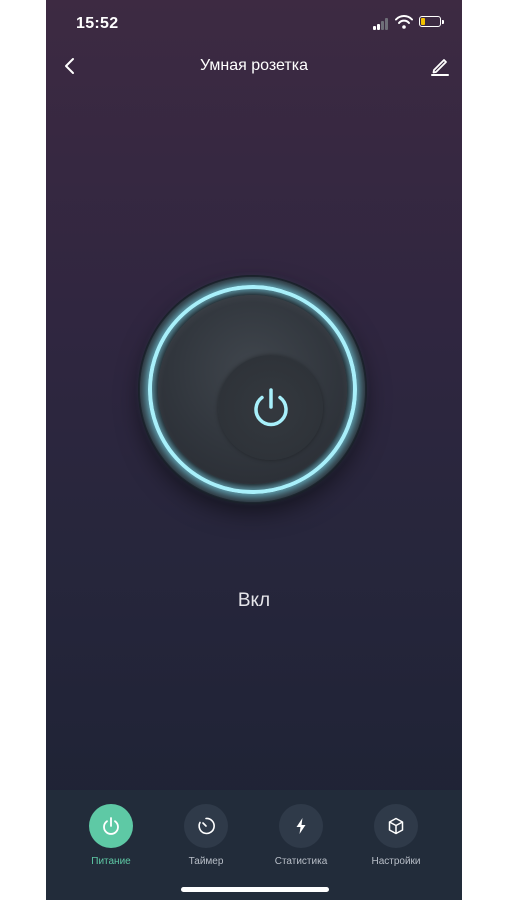 Image resolution: width=507 pixels, height=900 pixels. I want to click on power-control, so click(252, 389).